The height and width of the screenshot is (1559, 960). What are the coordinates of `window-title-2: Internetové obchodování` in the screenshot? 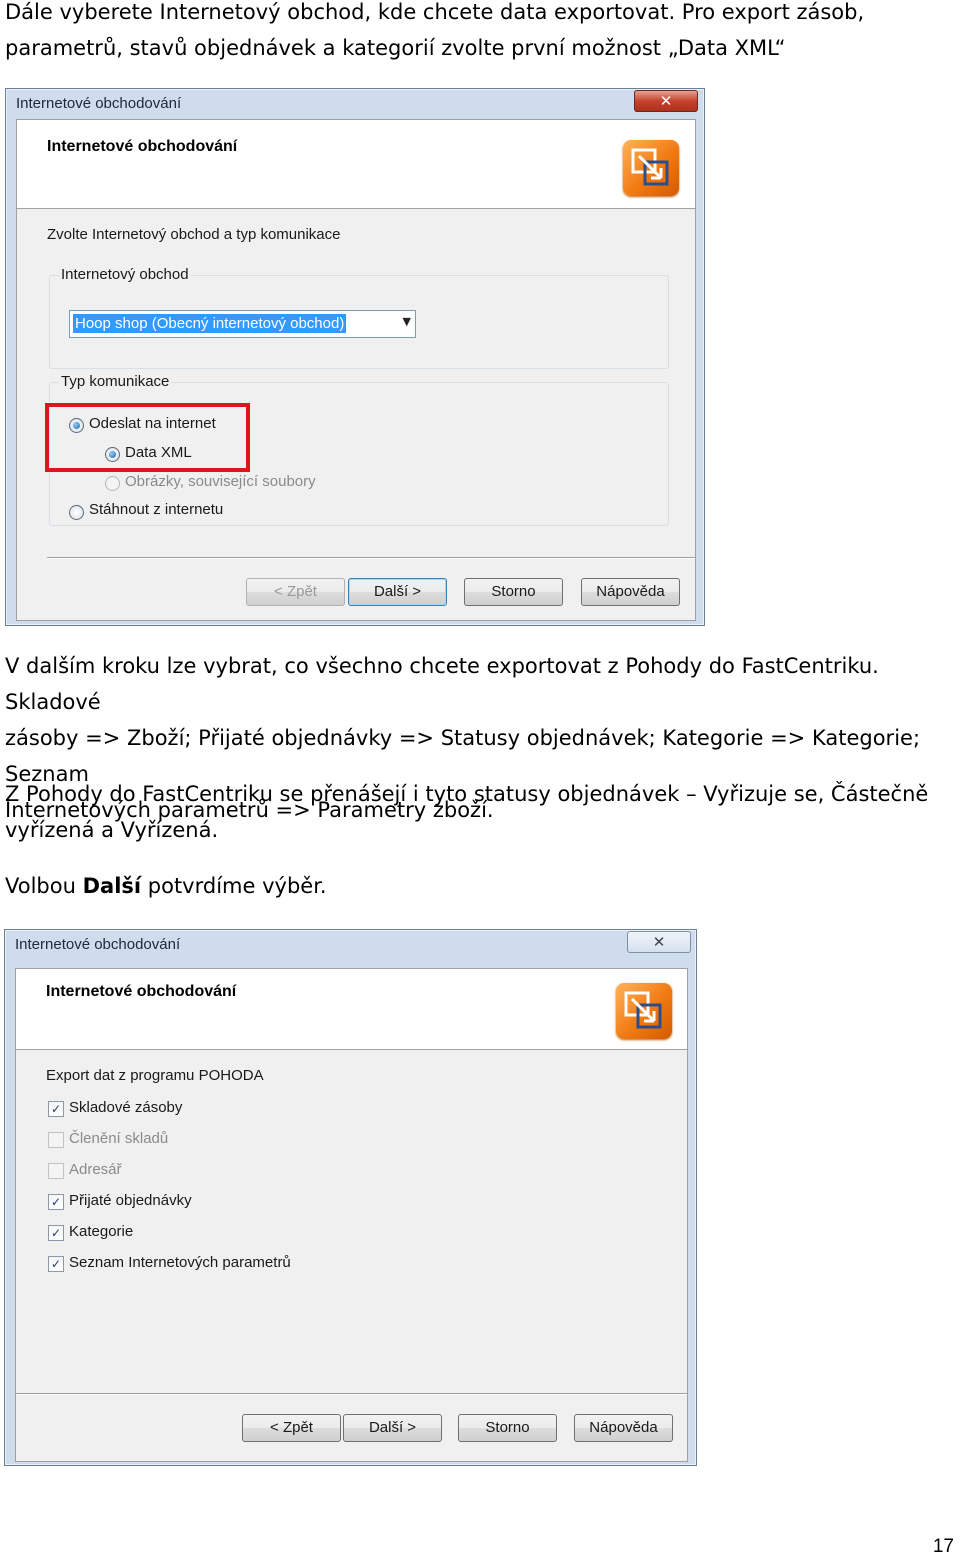 It's located at (98, 944).